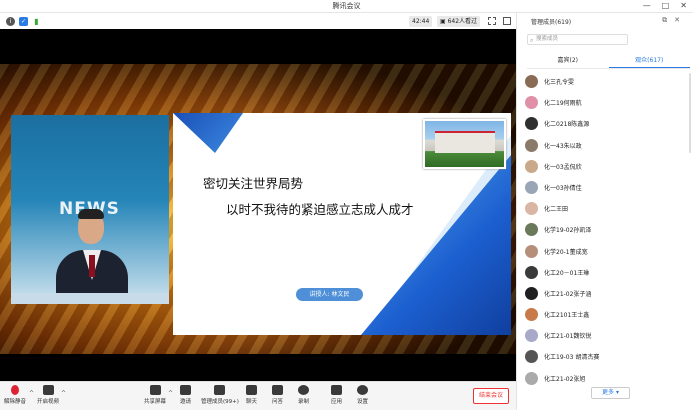  What do you see at coordinates (10, 21) in the screenshot?
I see `info-icon: i` at bounding box center [10, 21].